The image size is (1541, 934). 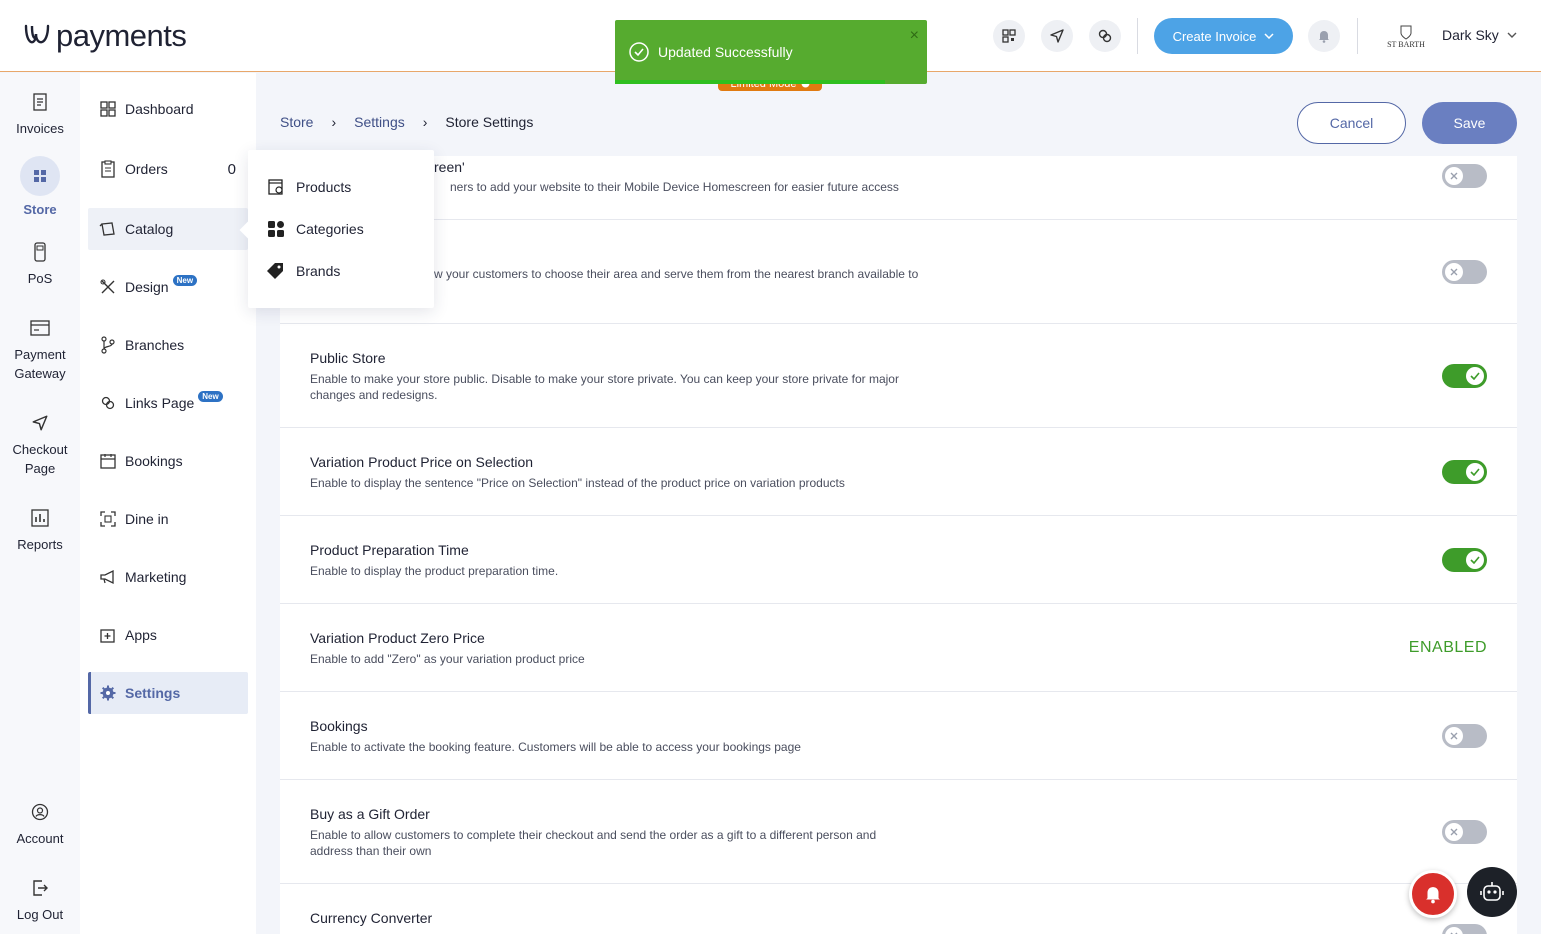 I want to click on sidebar-item-marketing: Marketing, so click(x=168, y=577).